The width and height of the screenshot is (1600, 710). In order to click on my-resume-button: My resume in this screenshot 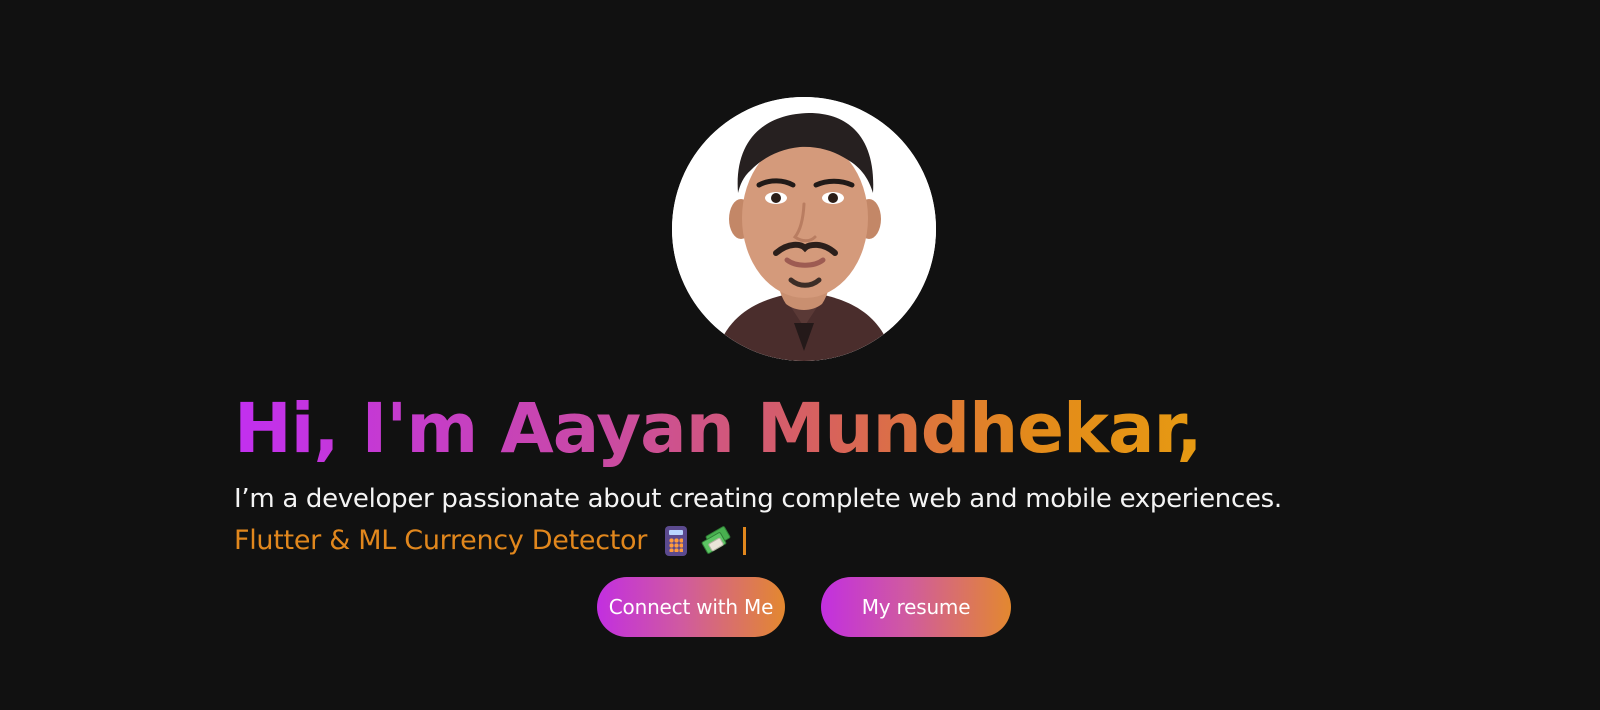, I will do `click(916, 607)`.